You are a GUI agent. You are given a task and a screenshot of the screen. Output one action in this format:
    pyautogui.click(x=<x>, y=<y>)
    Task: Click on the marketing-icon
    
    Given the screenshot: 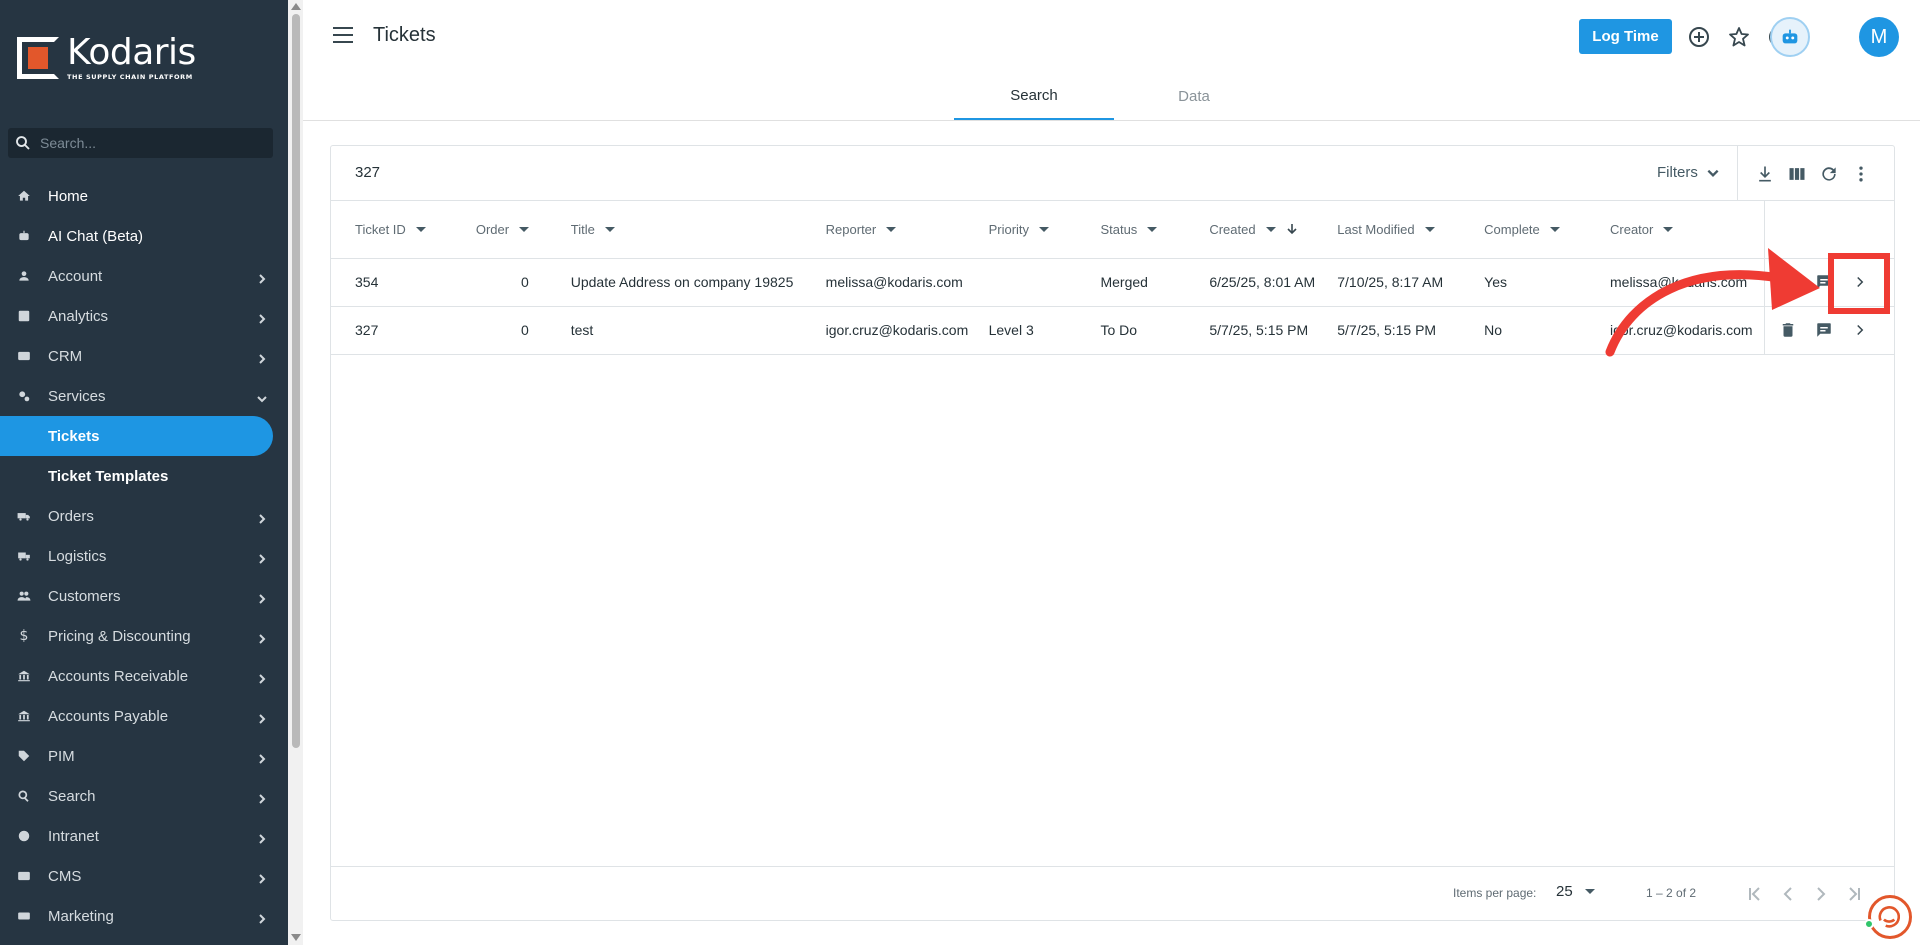 What is the action you would take?
    pyautogui.click(x=24, y=916)
    